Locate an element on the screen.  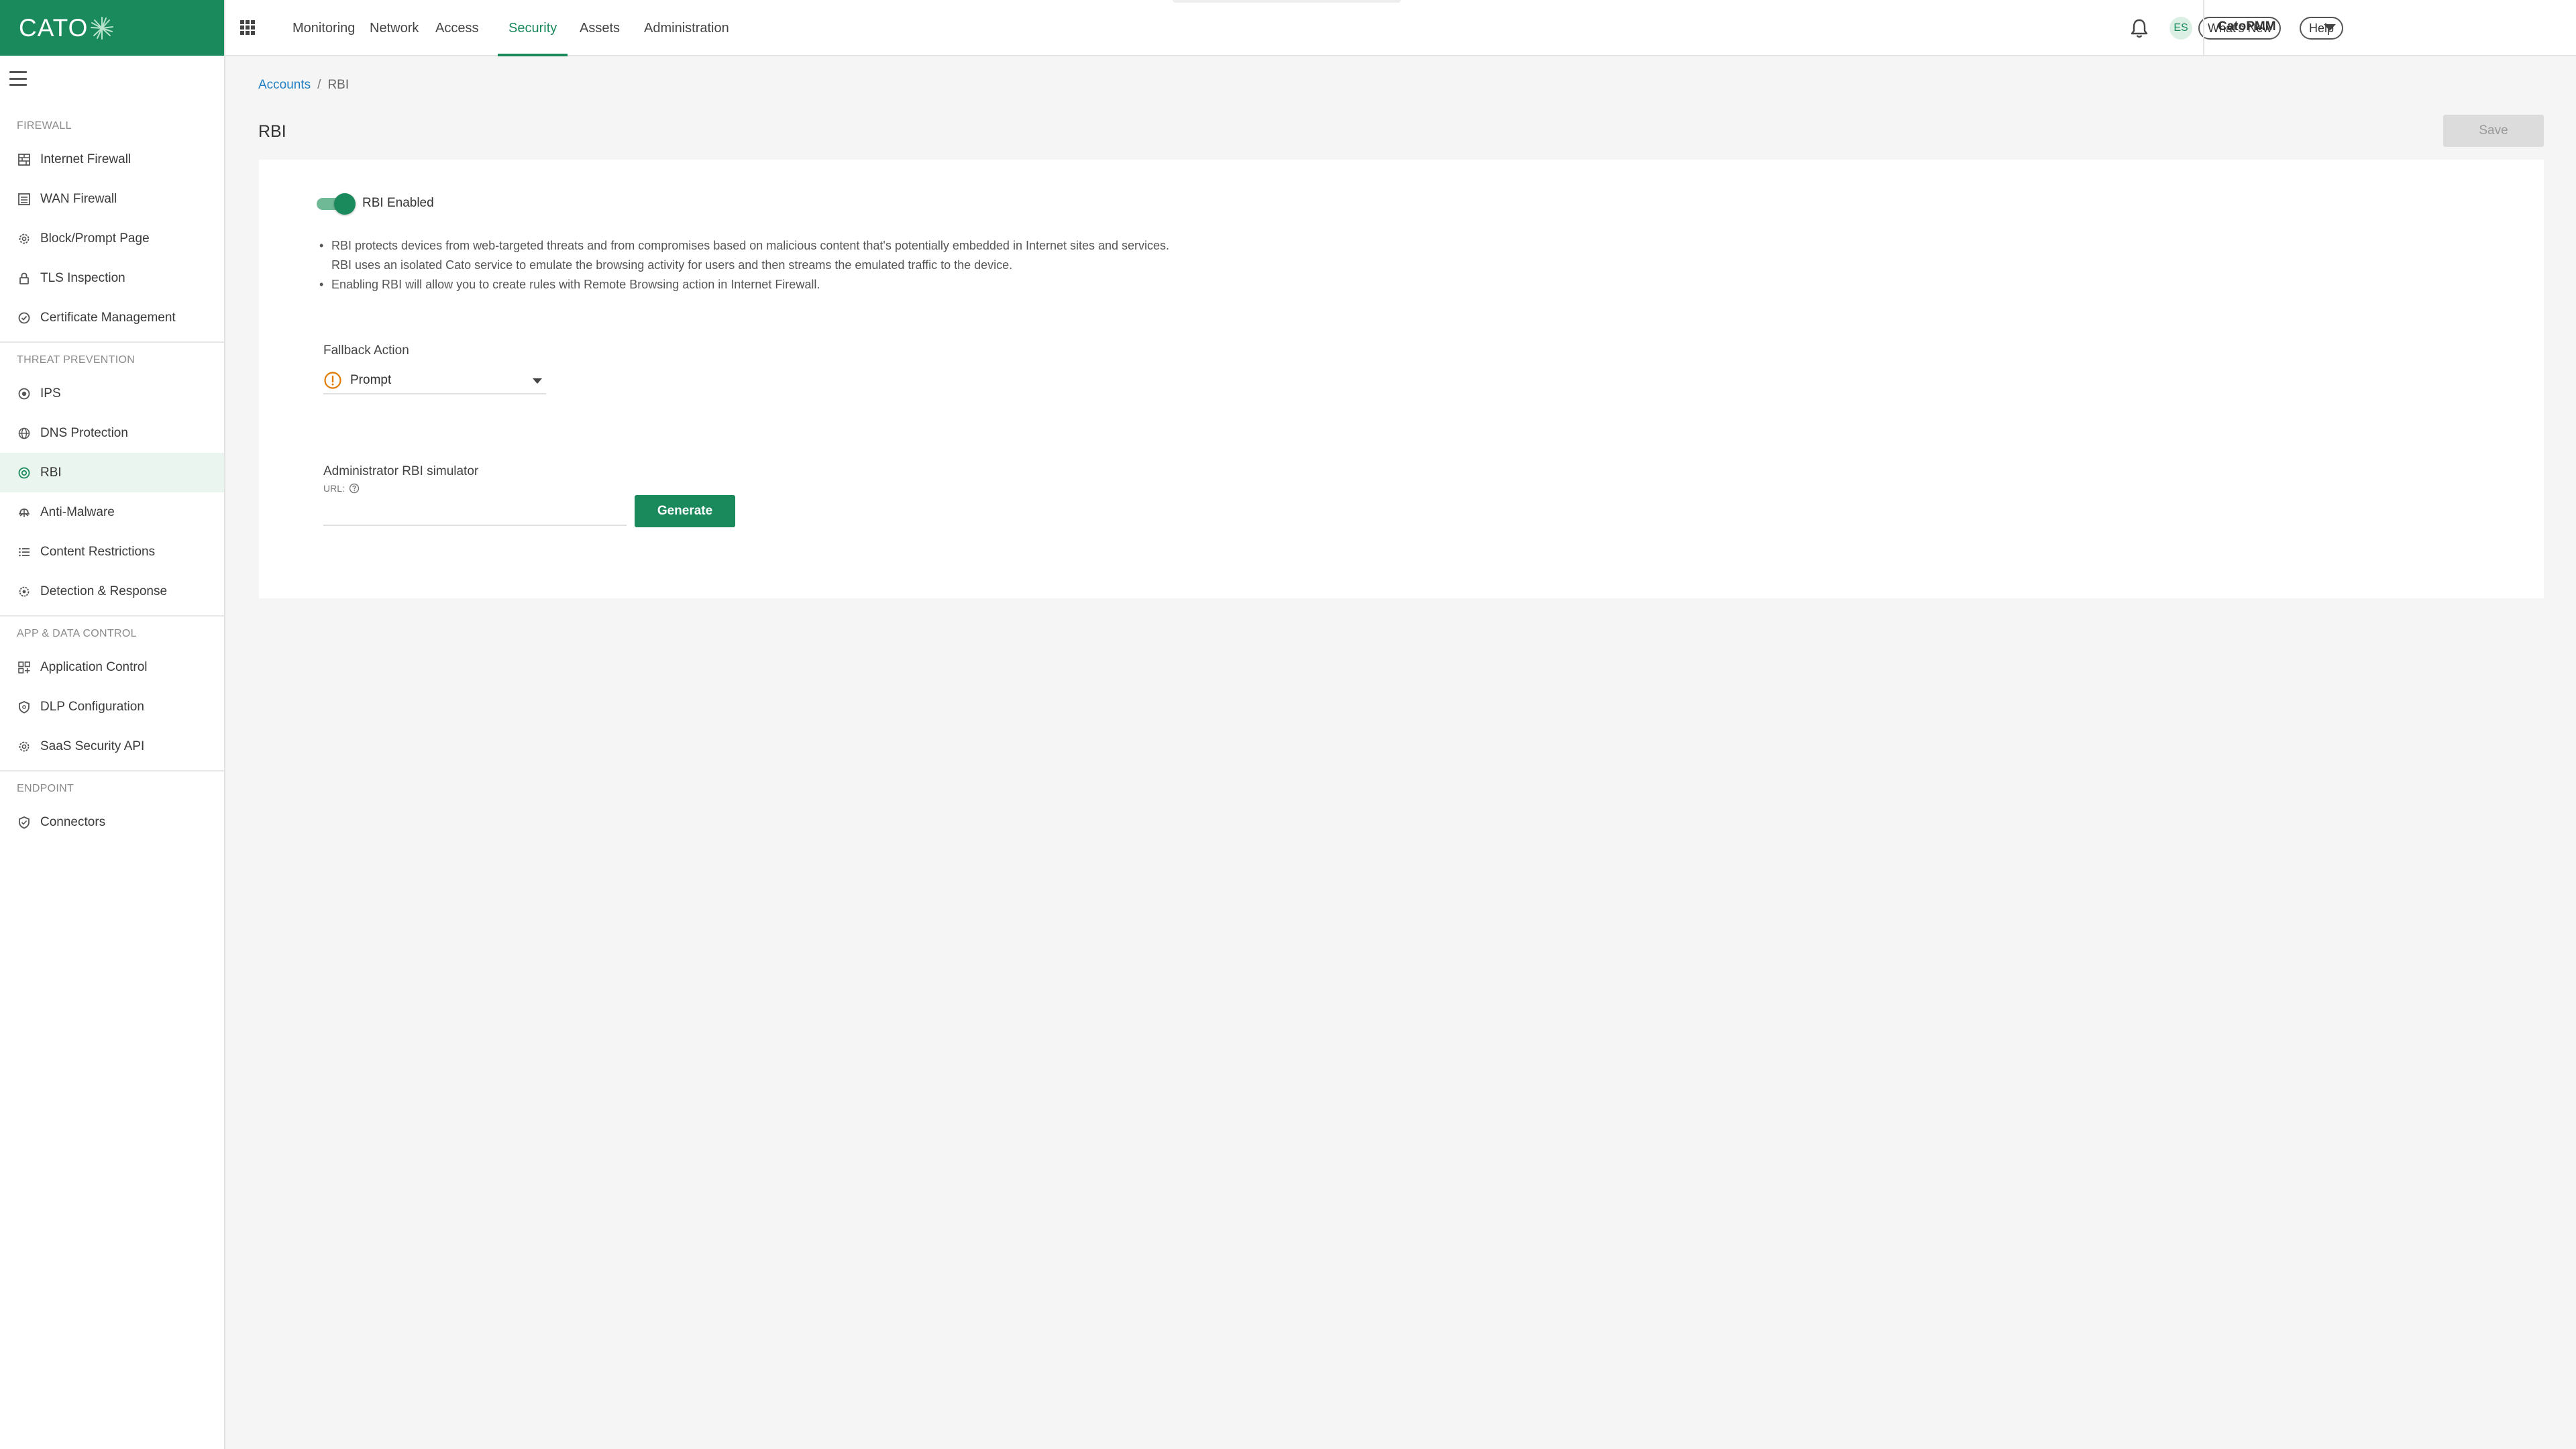
fallback-action-select: Prompt is located at coordinates (434, 379).